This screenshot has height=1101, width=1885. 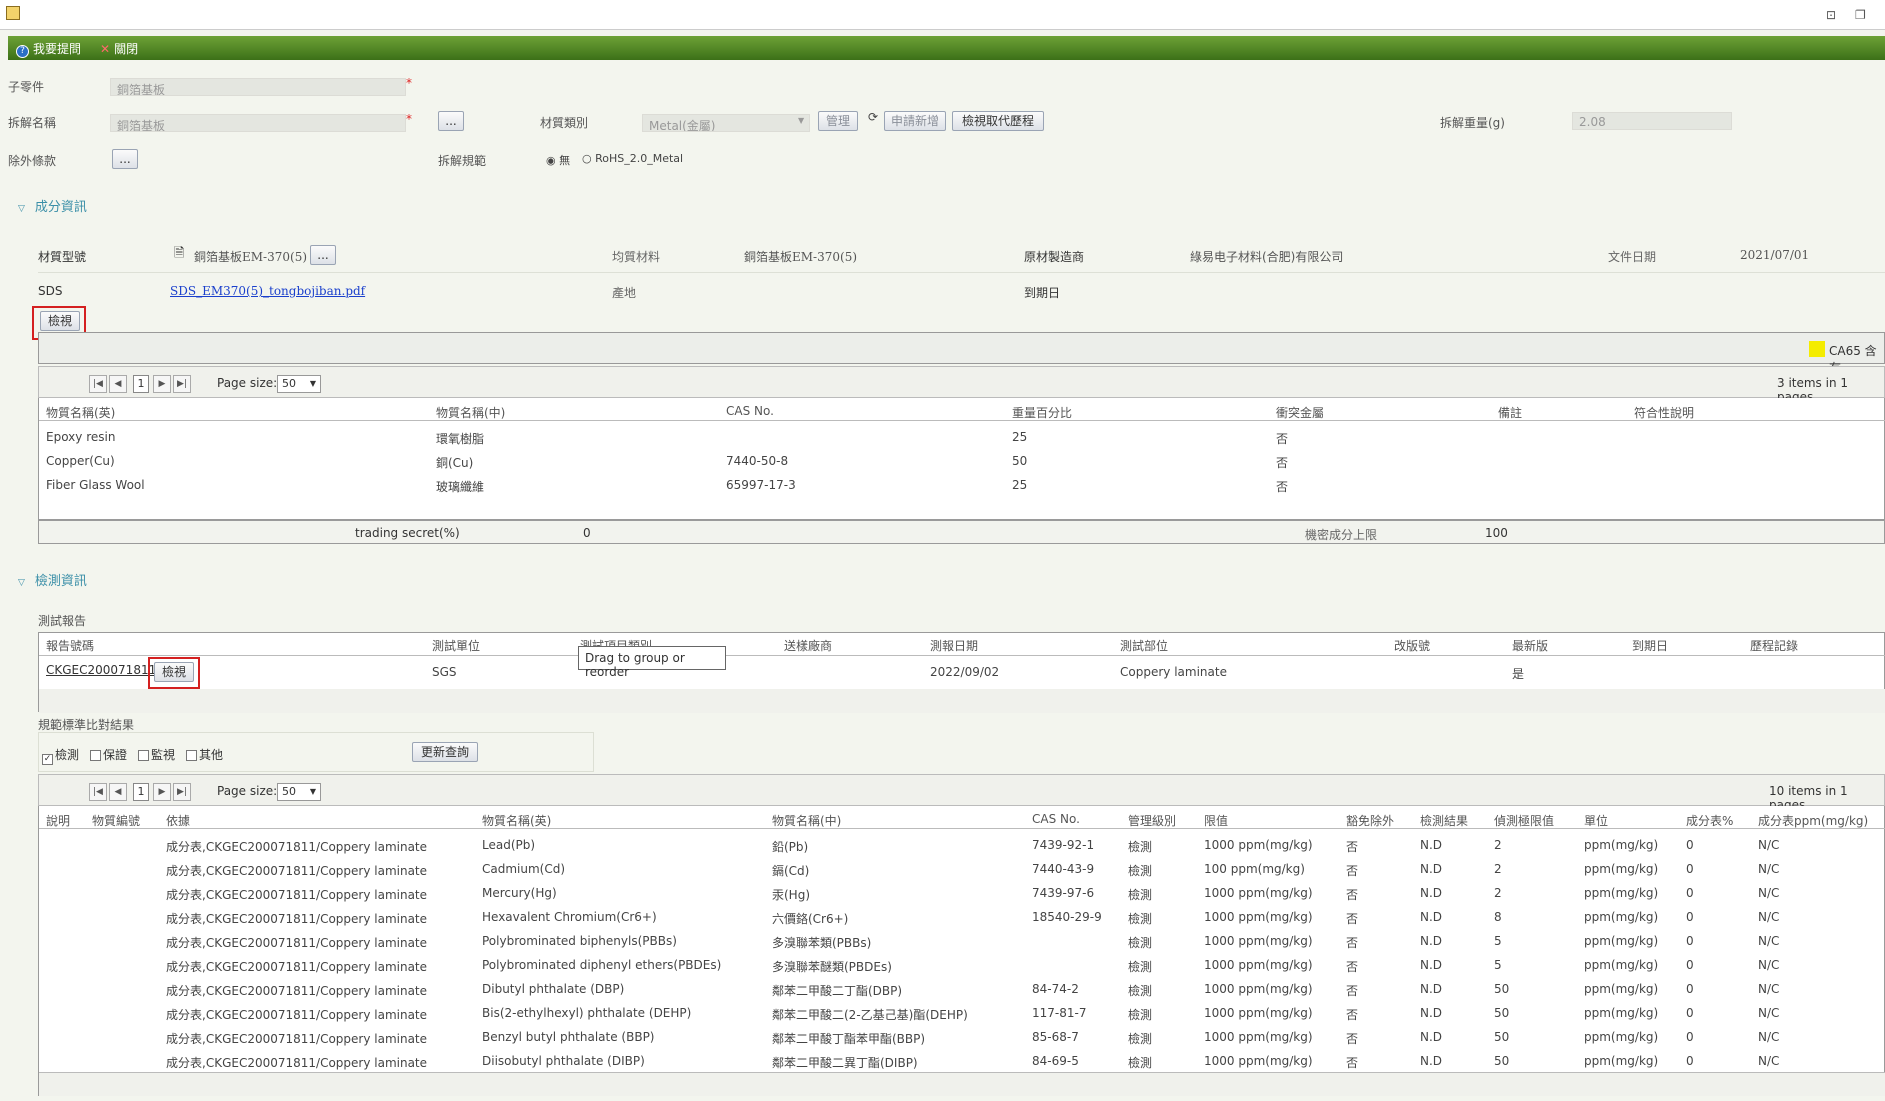 What do you see at coordinates (757, 461) in the screenshot?
I see `cell: 7440-50-8` at bounding box center [757, 461].